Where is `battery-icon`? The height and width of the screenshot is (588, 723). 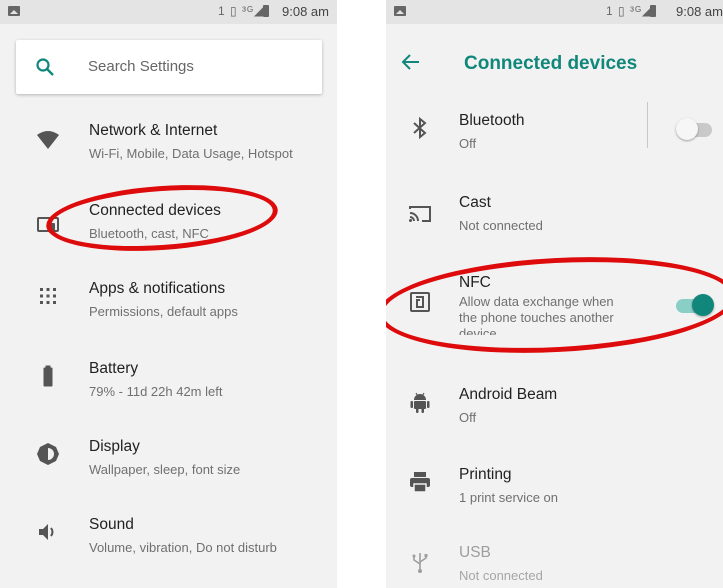 battery-icon is located at coordinates (48, 376).